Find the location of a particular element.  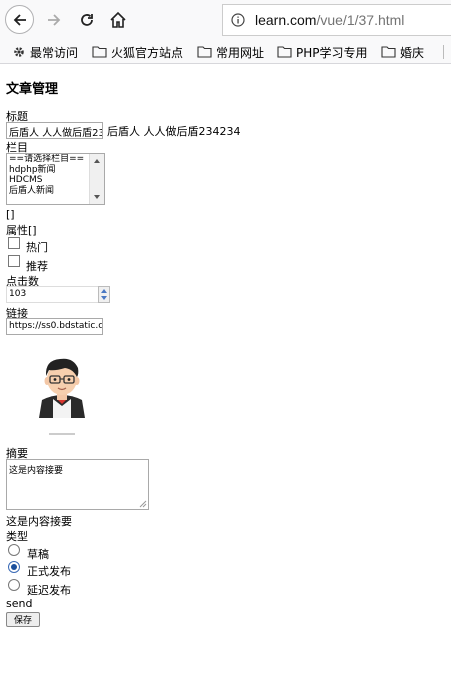

type-label: 类型 is located at coordinates (17, 536).